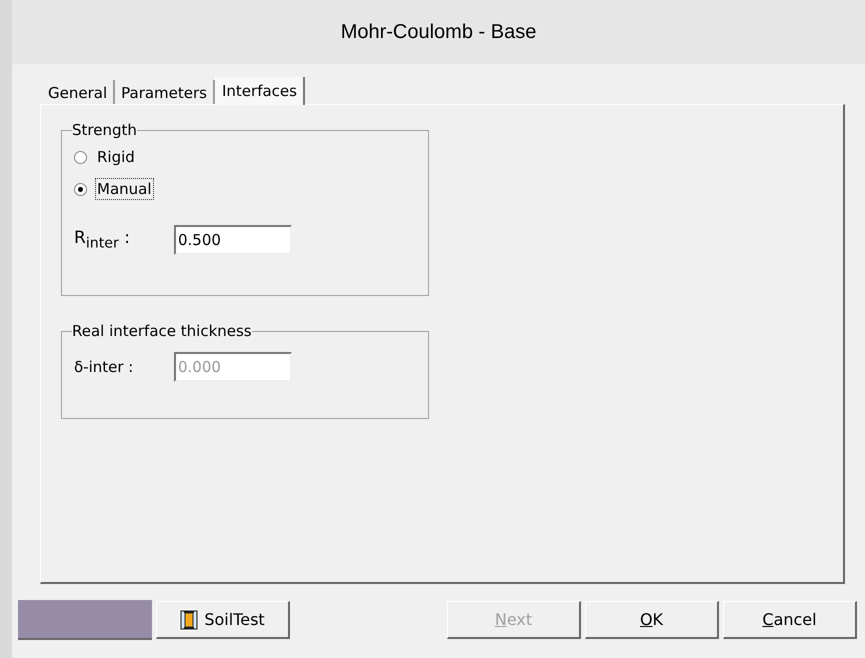 This screenshot has height=658, width=865. I want to click on dialog-button: Cancel, so click(790, 620).